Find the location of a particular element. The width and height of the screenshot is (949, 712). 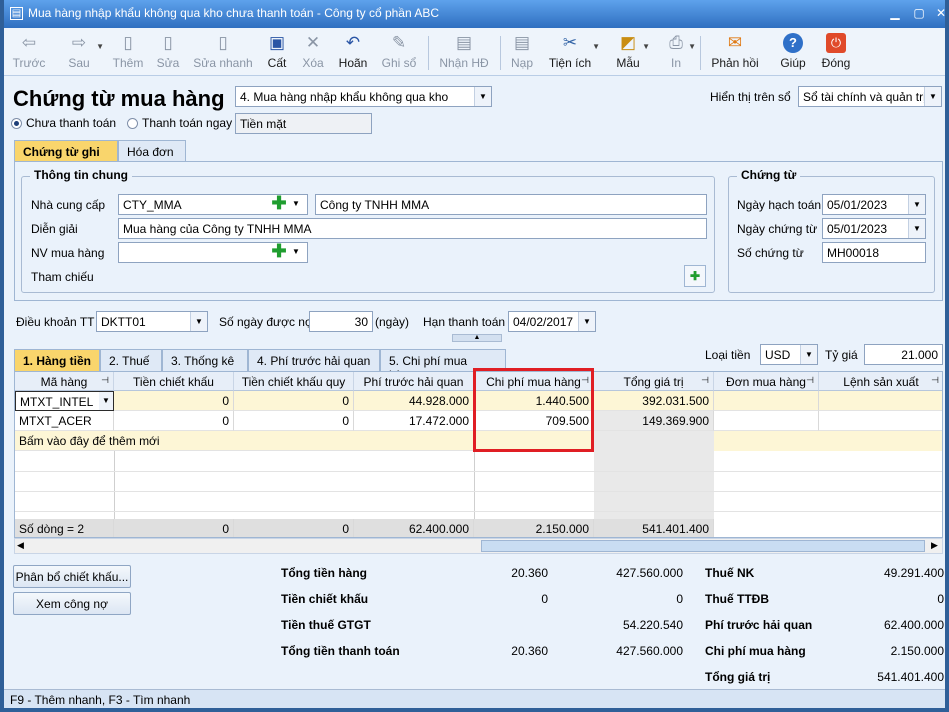

toolbar-prev-button: ⇦ Trước is located at coordinates (29, 52).